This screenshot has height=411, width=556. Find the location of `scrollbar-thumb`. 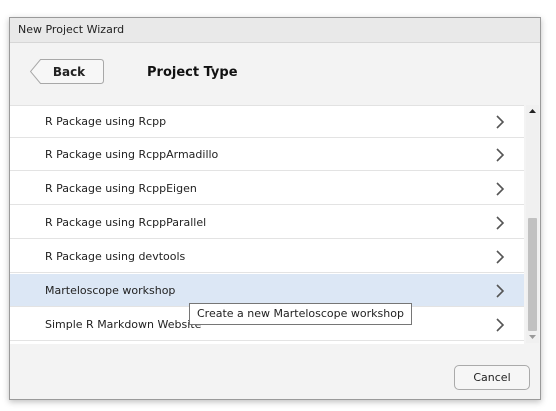

scrollbar-thumb is located at coordinates (532, 274).